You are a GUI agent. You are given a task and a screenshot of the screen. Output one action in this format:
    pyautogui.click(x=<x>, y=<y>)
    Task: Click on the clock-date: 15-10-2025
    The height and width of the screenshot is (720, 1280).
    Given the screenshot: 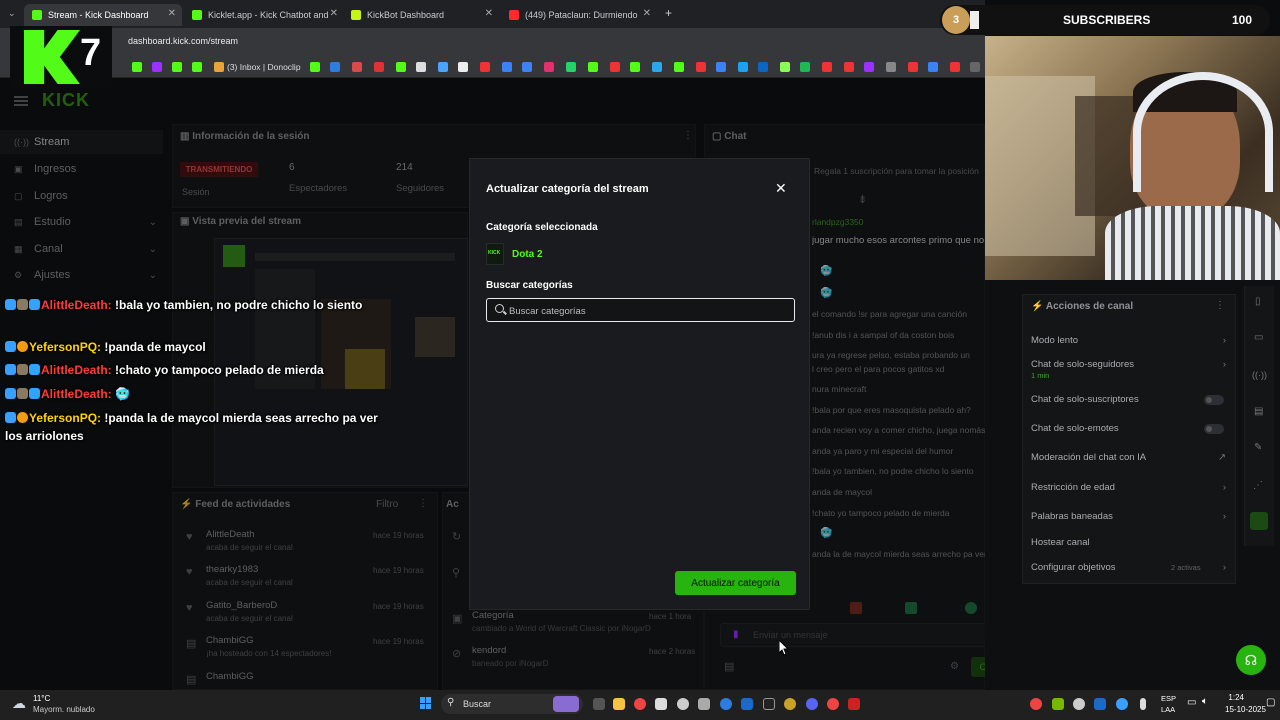 What is the action you would take?
    pyautogui.click(x=1245, y=709)
    